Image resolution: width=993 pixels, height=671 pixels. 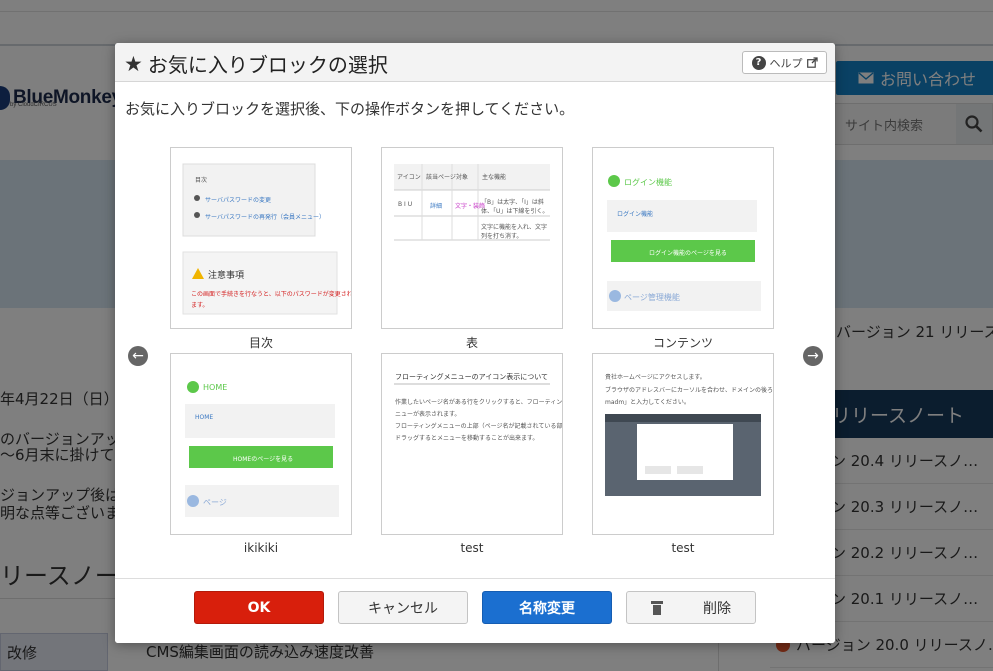 I want to click on block-caption: ikikiki, so click(x=261, y=548).